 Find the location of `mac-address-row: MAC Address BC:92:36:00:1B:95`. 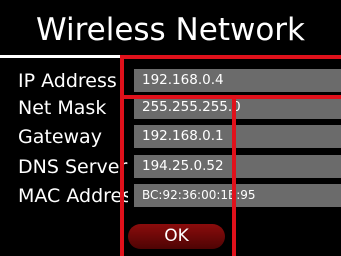

mac-address-row: MAC Address BC:92:36:00:1B:95 is located at coordinates (170, 196).